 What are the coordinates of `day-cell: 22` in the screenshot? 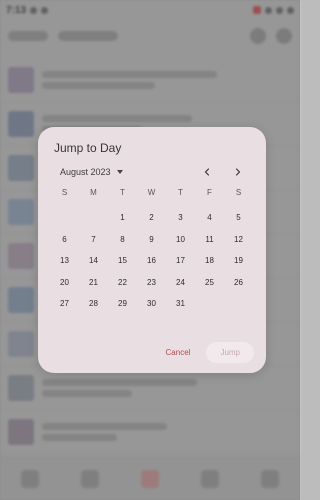 It's located at (122, 283).